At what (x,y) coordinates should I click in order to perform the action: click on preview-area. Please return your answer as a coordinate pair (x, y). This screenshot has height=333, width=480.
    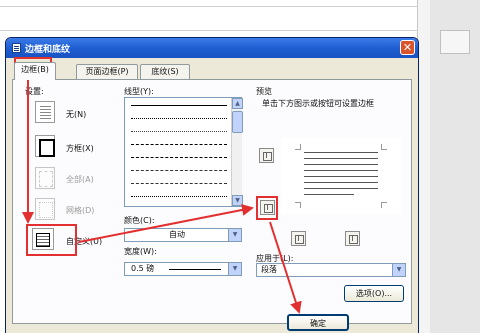
    Looking at the image, I should click on (341, 176).